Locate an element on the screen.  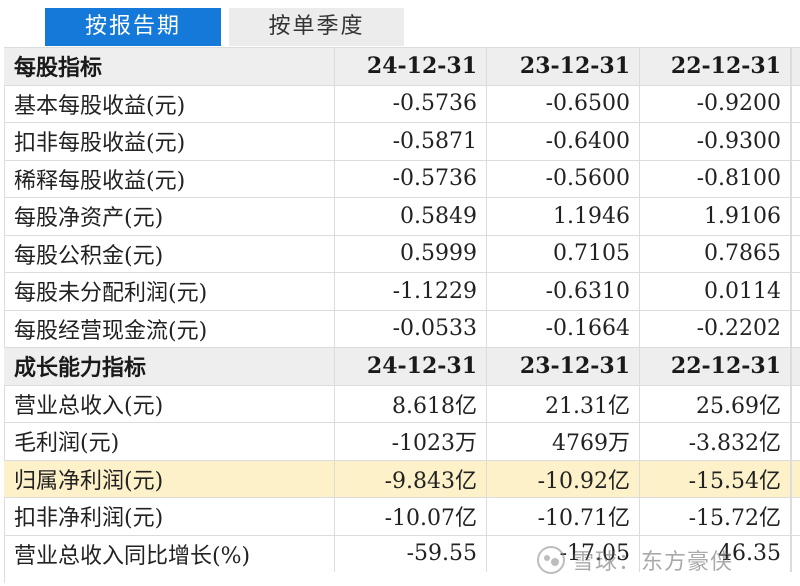
table-row-undistributed-profit-per-share: 每股未分配利润(元) -1.1229 -0.6310 0.0114 is located at coordinates (402, 291).